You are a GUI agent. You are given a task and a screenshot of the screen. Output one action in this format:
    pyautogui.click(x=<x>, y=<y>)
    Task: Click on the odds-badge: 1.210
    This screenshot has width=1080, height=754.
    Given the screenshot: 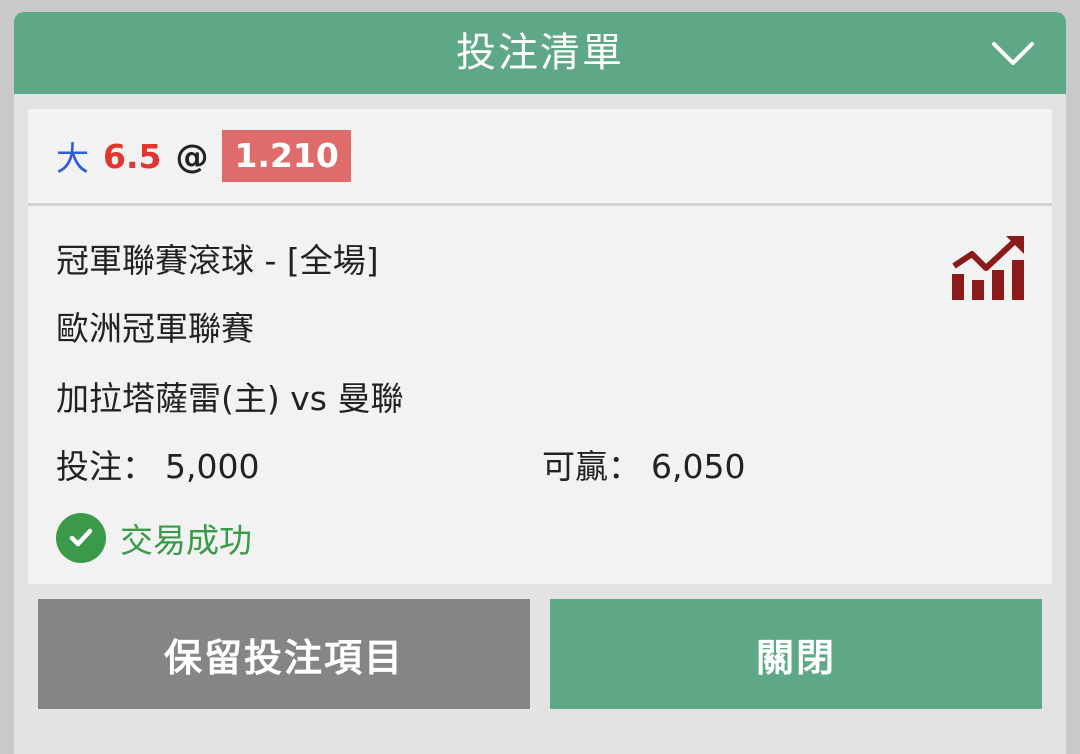 What is the action you would take?
    pyautogui.click(x=286, y=156)
    